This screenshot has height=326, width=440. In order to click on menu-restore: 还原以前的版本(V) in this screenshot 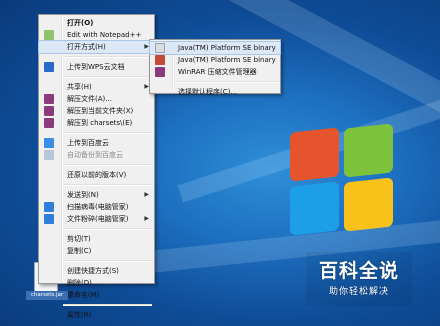, I will do `click(96, 175)`.